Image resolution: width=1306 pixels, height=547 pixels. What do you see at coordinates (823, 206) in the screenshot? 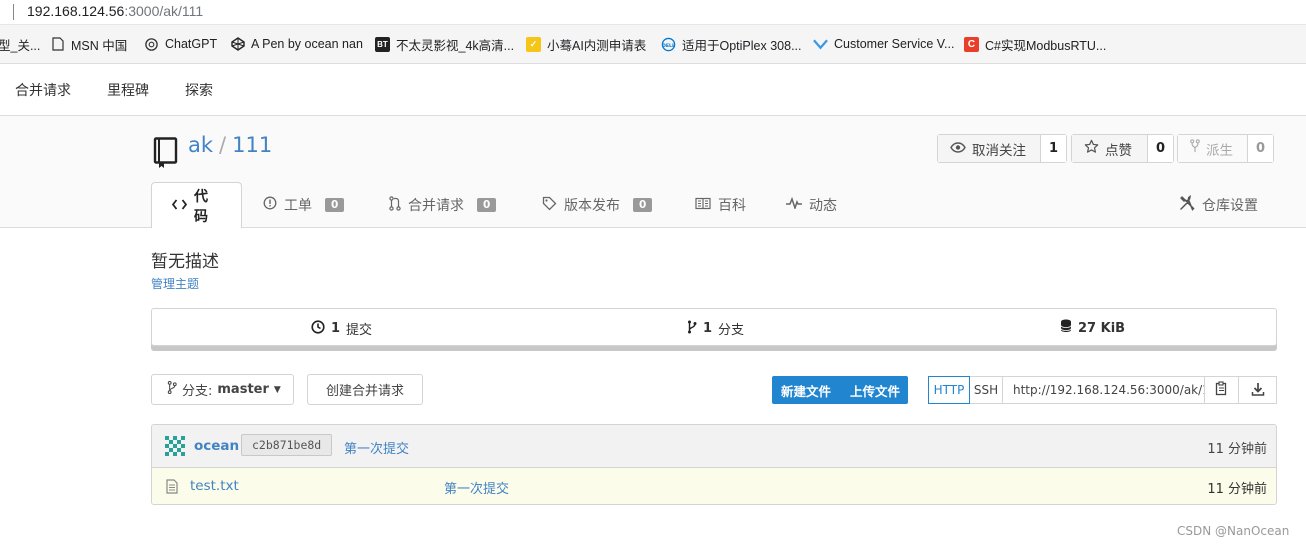
I see `tab-activity-label: 动态` at bounding box center [823, 206].